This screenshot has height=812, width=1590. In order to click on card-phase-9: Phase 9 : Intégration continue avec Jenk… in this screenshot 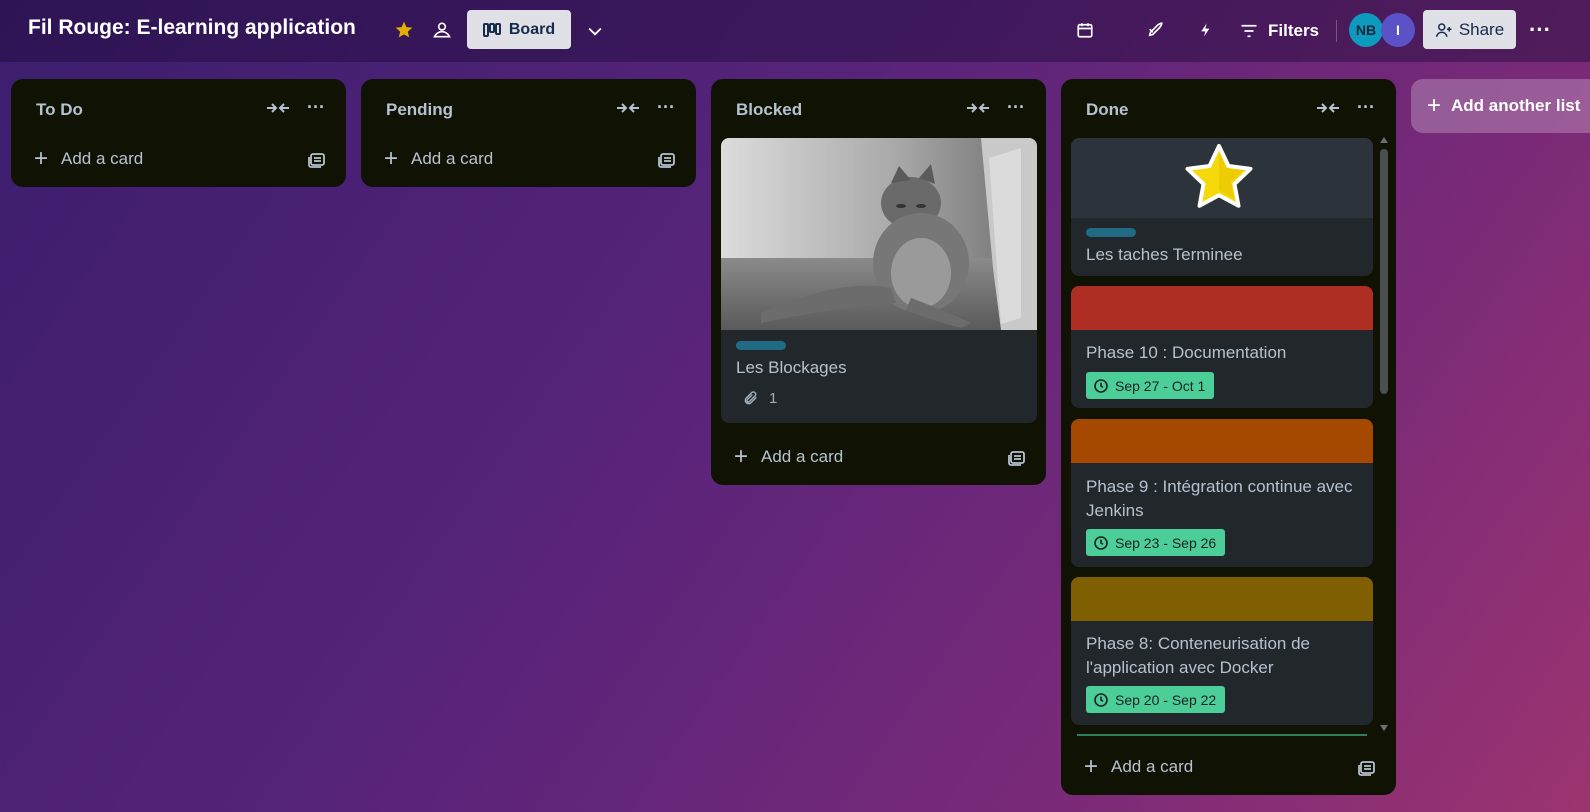, I will do `click(1222, 493)`.